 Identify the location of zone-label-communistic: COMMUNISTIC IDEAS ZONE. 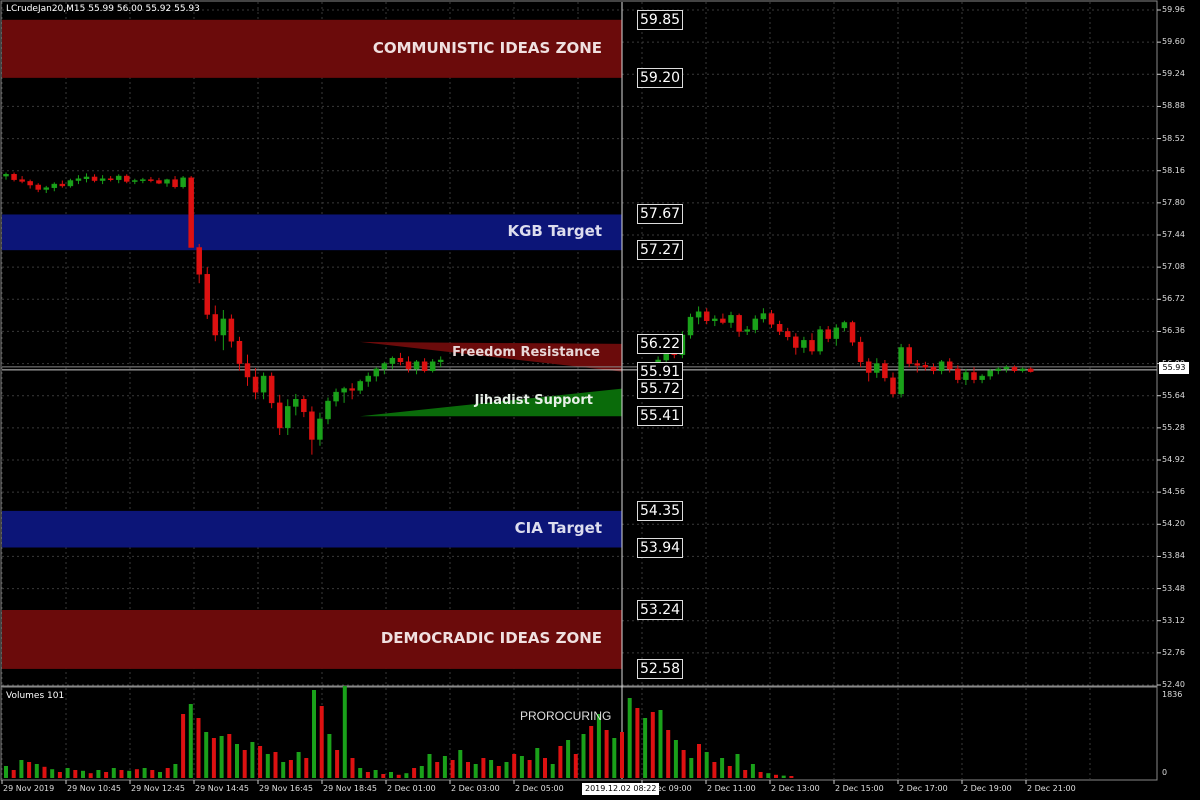
(487, 47).